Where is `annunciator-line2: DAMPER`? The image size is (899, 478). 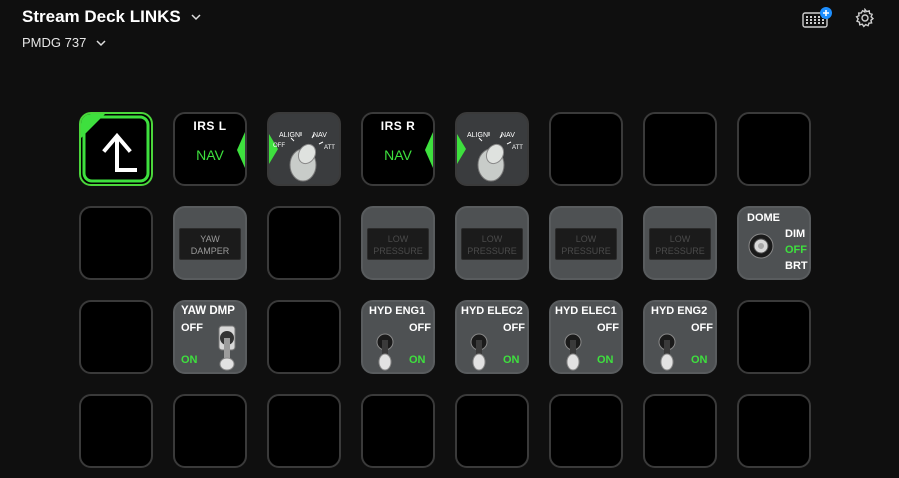
annunciator-line2: DAMPER is located at coordinates (210, 251).